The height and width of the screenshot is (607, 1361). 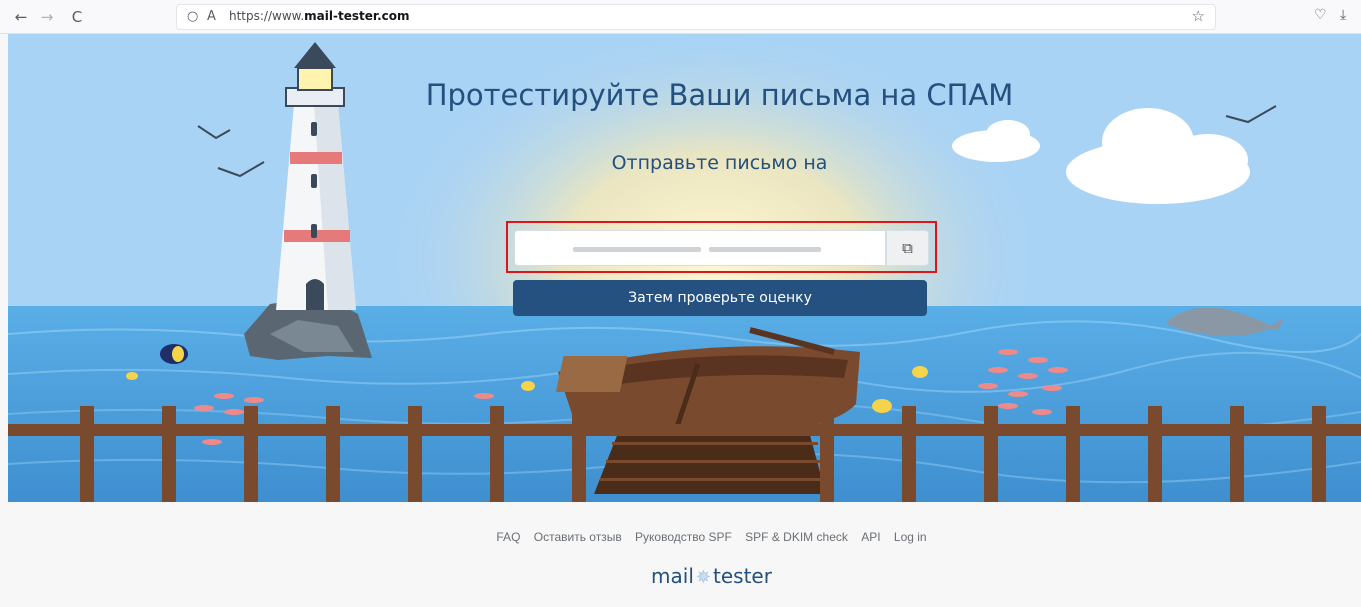 What do you see at coordinates (719, 95) in the screenshot?
I see `page-title: Протестируйте Ваши письма на СПАМ` at bounding box center [719, 95].